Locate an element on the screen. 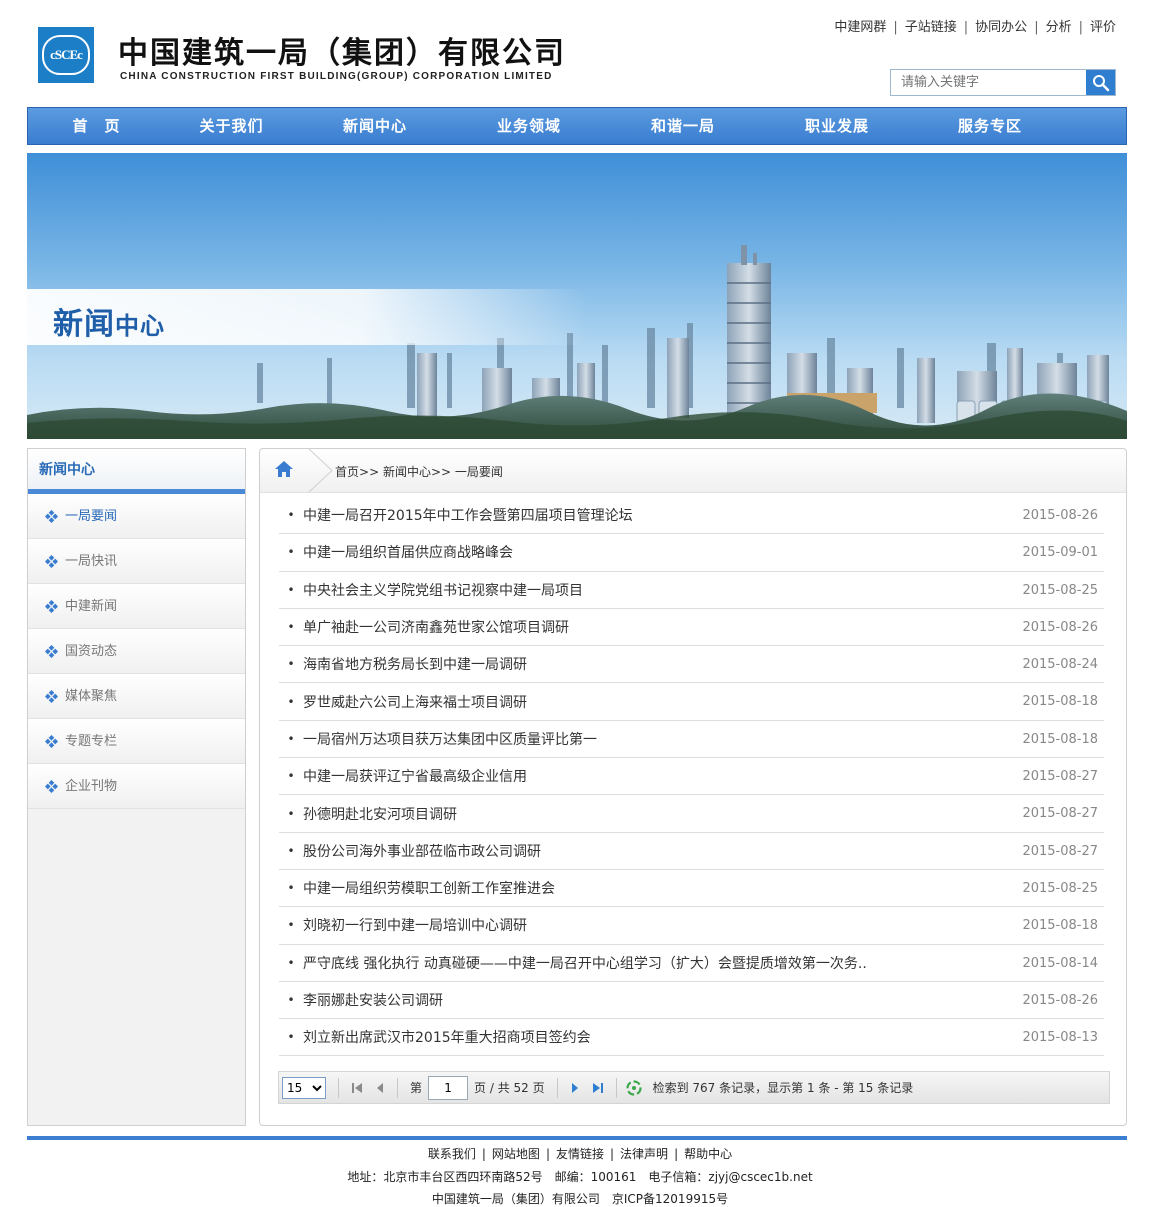 The image size is (1160, 1207). last-page-icon is located at coordinates (597, 1087).